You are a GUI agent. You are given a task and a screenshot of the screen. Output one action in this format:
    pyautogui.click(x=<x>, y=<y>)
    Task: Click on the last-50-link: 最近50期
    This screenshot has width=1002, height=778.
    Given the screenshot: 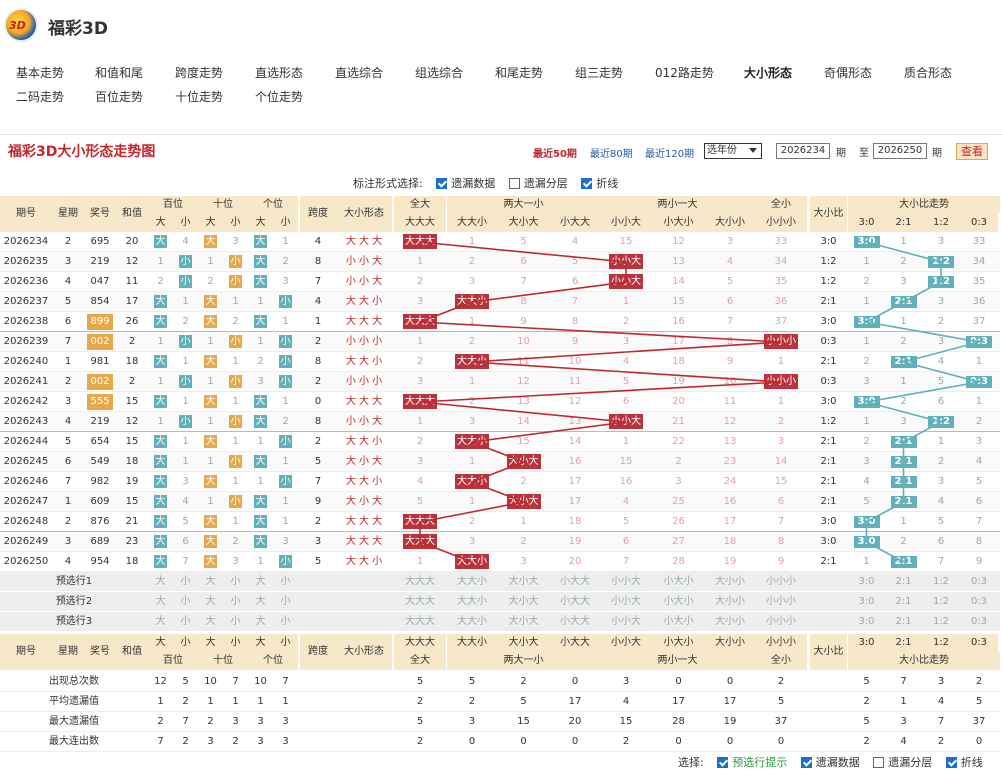 What is the action you would take?
    pyautogui.click(x=555, y=152)
    